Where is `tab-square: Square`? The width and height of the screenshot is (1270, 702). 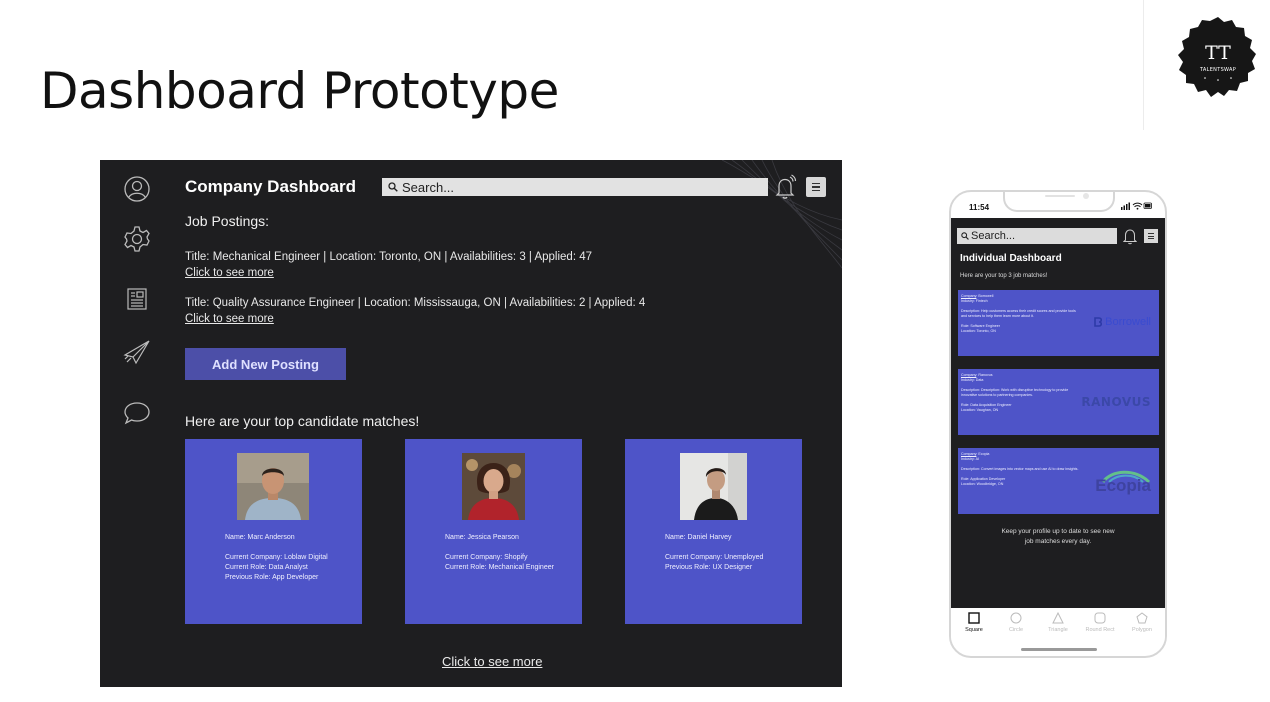
tab-square: Square is located at coordinates (974, 622).